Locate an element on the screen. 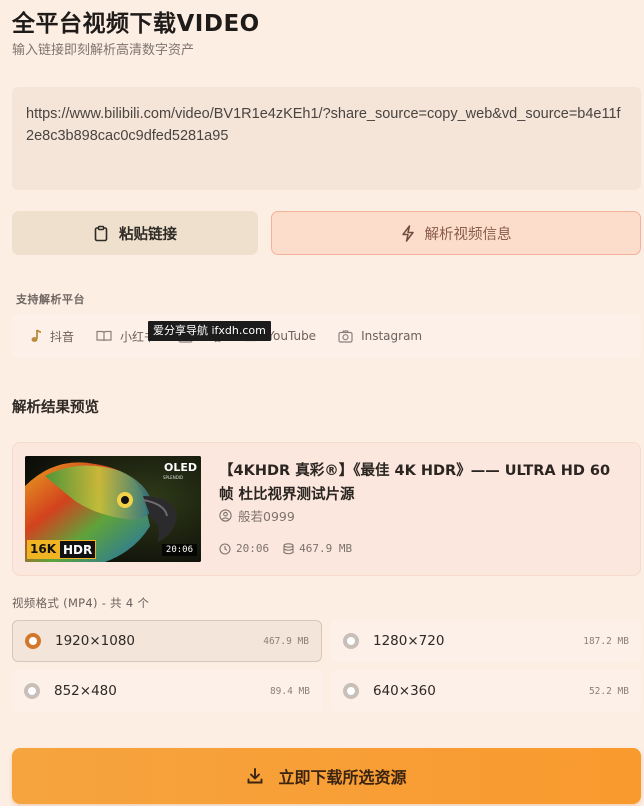 The height and width of the screenshot is (806, 644). size-value: 467.9 MB is located at coordinates (326, 548).